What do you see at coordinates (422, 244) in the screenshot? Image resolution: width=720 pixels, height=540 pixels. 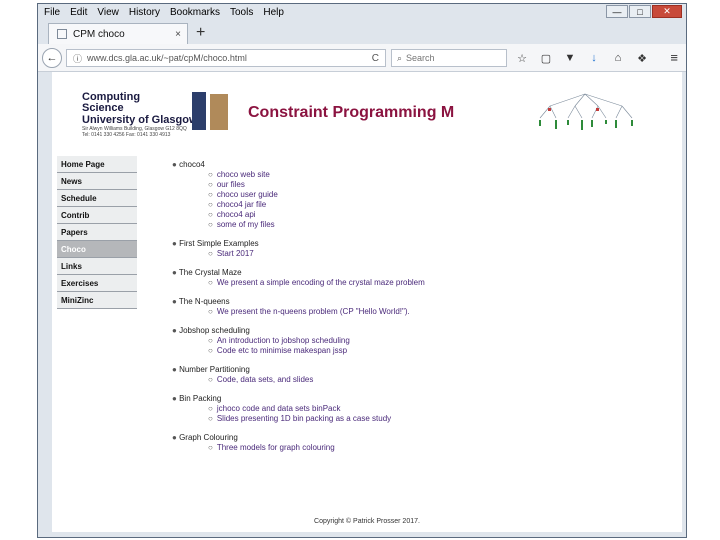 I see `section-heading: ● First Simple Examples` at bounding box center [422, 244].